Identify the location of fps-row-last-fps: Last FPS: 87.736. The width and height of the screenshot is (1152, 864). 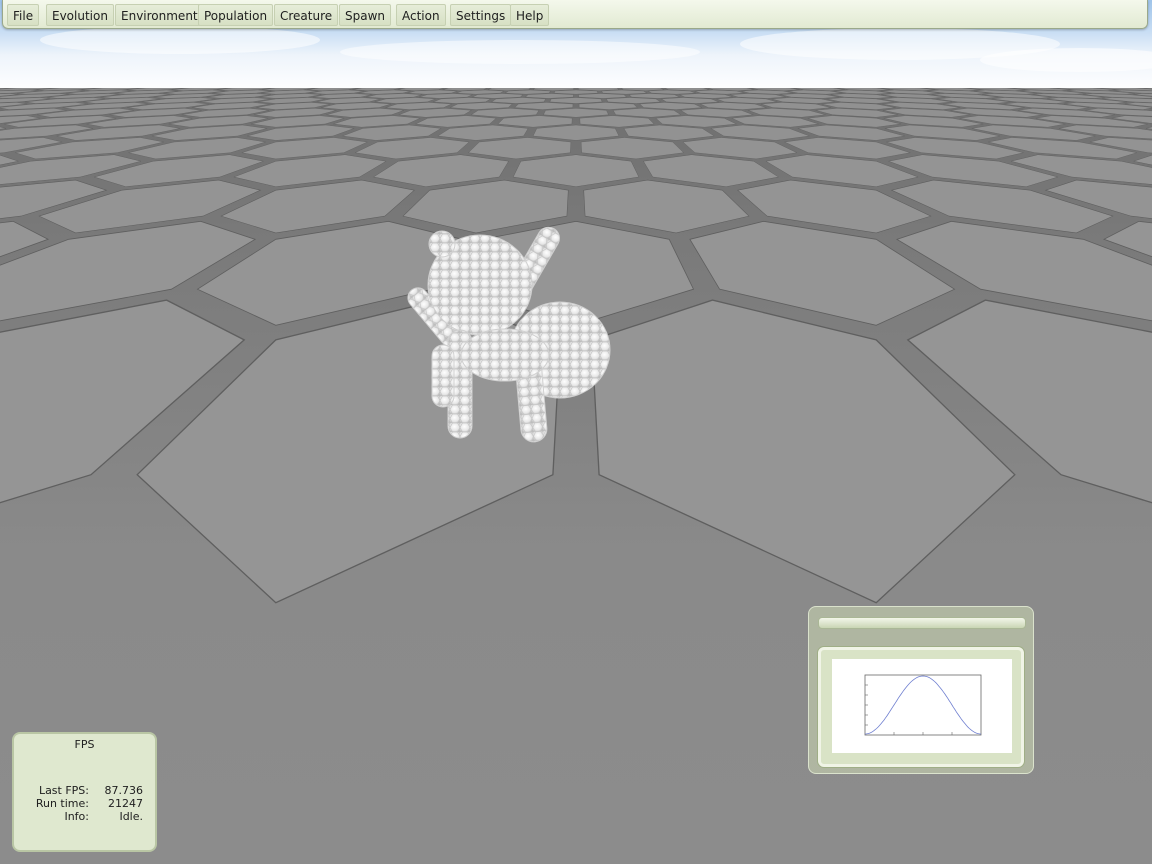
(84, 791).